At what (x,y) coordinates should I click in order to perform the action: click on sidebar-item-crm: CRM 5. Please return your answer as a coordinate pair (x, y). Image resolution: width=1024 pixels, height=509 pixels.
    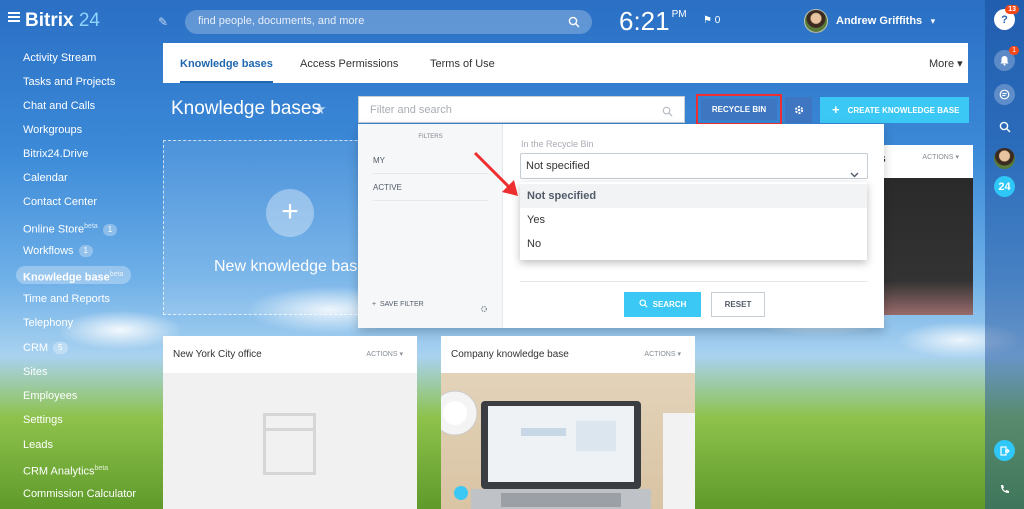
    Looking at the image, I should click on (46, 348).